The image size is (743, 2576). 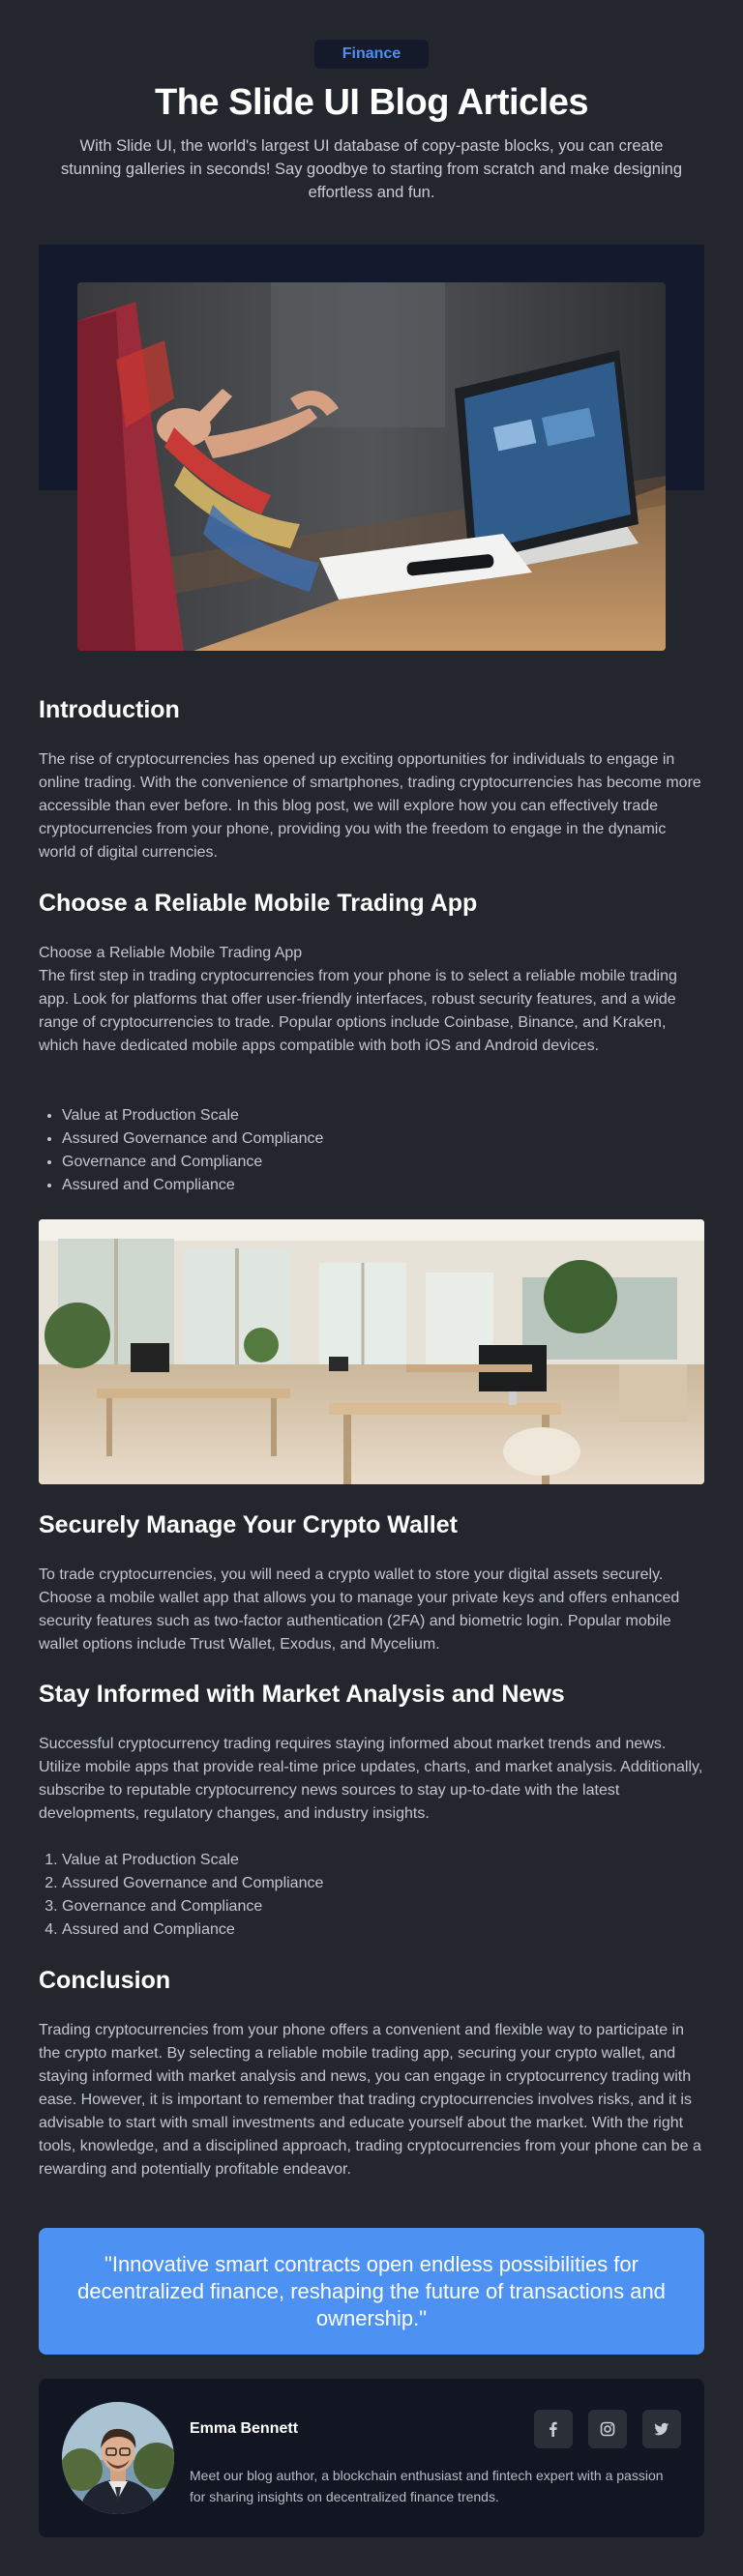 I want to click on hero-image, so click(x=371, y=466).